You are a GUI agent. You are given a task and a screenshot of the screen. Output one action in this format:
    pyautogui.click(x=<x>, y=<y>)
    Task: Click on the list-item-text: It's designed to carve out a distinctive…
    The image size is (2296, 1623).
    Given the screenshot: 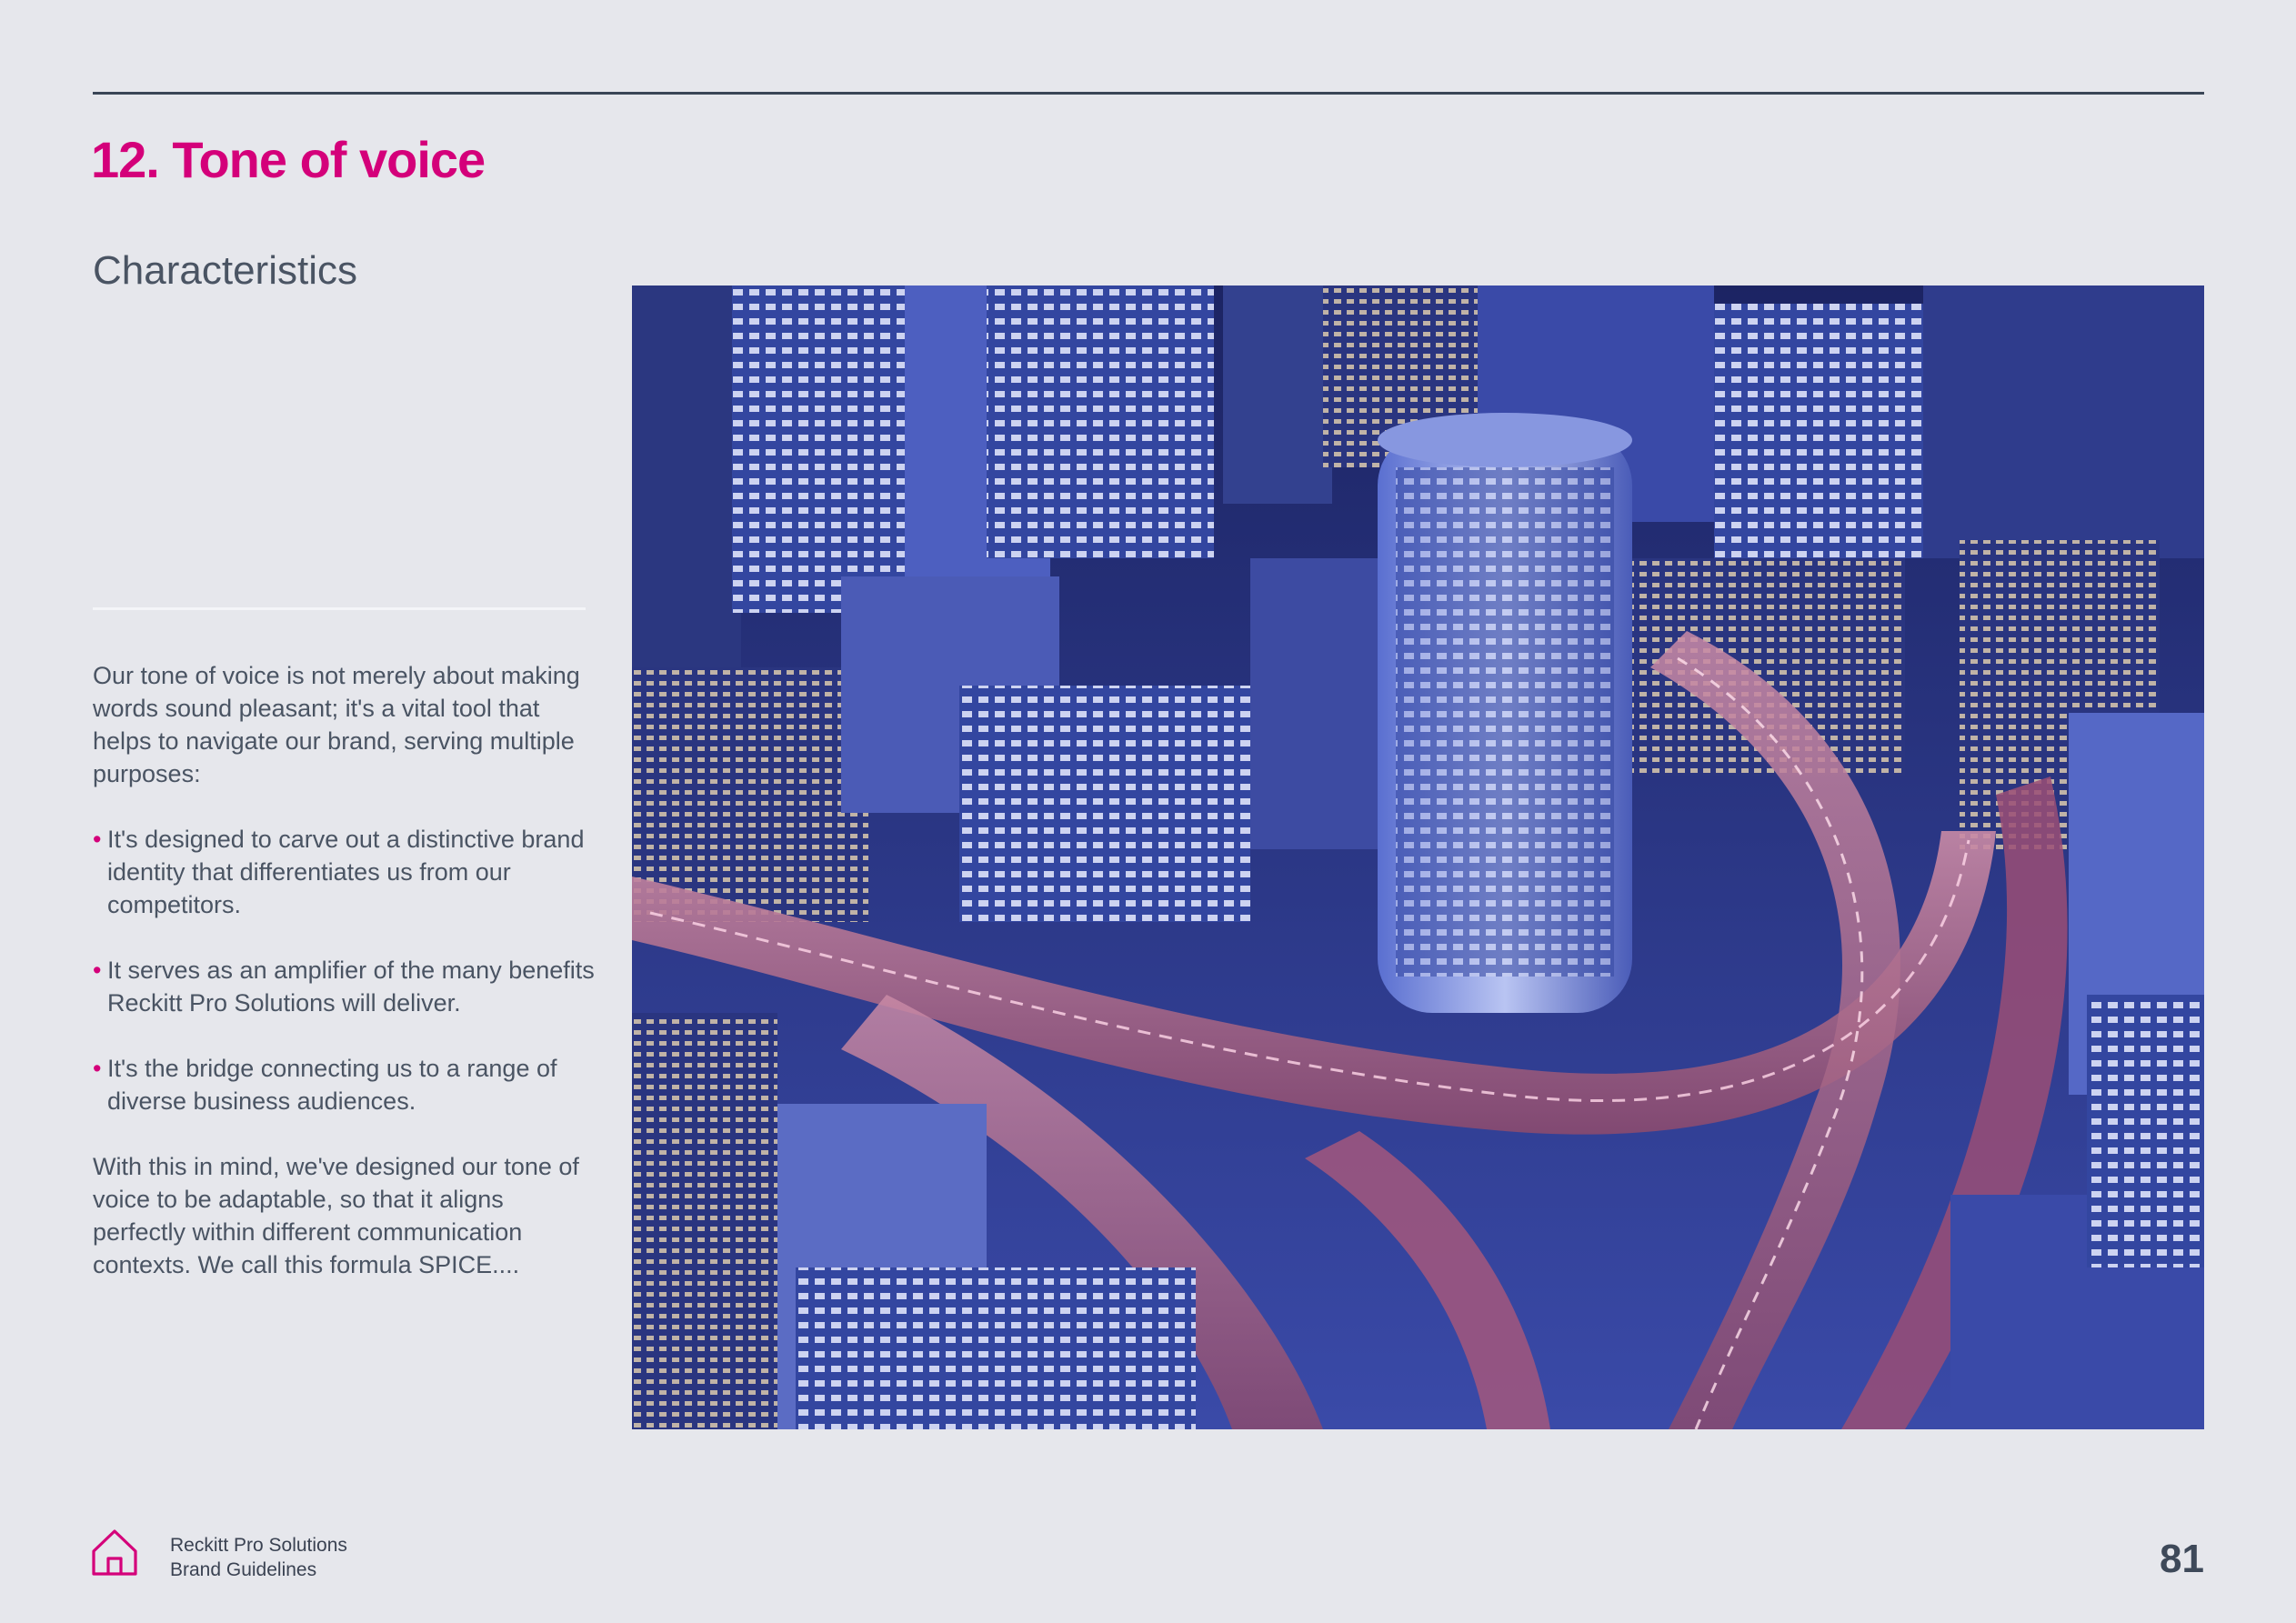 What is the action you would take?
    pyautogui.click(x=346, y=872)
    